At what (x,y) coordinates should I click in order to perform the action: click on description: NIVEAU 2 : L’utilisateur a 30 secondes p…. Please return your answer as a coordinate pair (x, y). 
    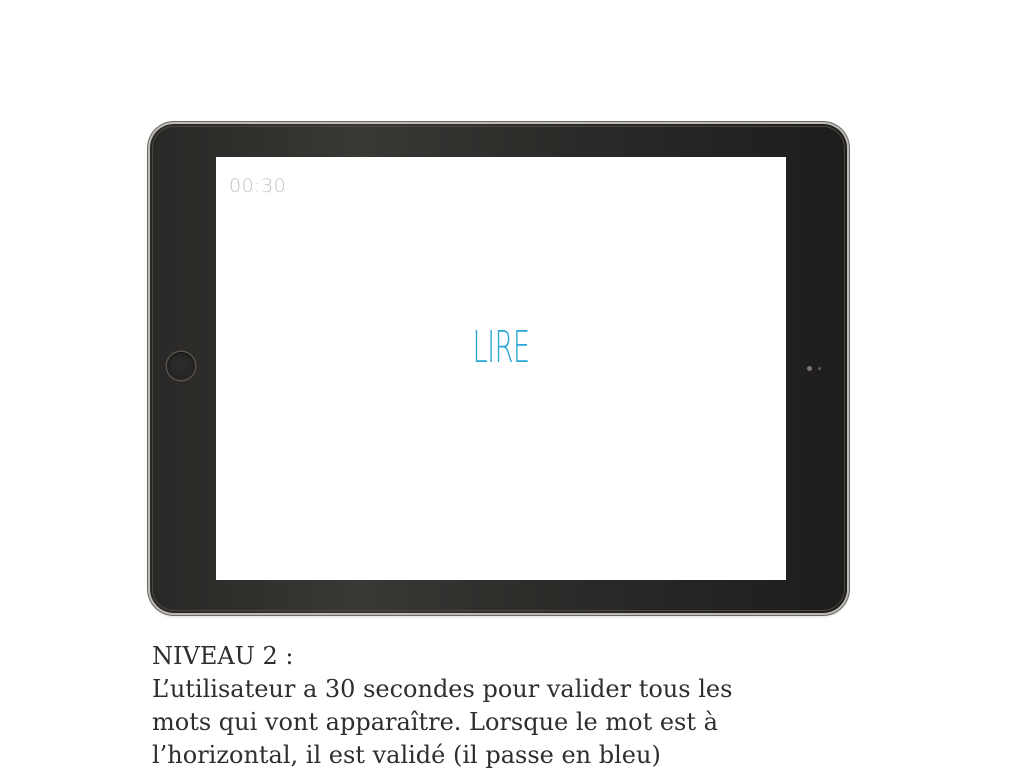
    Looking at the image, I should click on (502, 706).